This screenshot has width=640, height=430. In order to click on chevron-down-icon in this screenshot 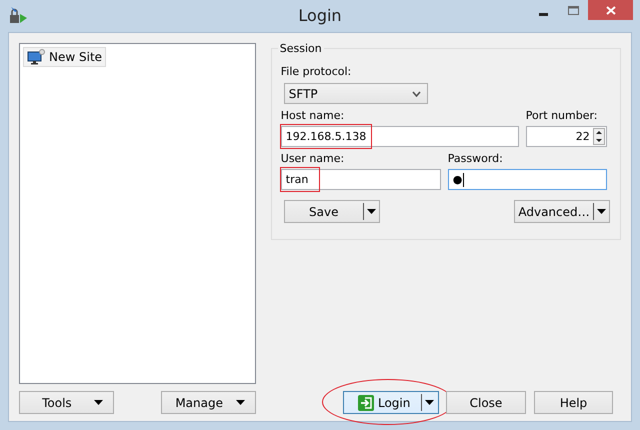, I will do `click(416, 93)`.